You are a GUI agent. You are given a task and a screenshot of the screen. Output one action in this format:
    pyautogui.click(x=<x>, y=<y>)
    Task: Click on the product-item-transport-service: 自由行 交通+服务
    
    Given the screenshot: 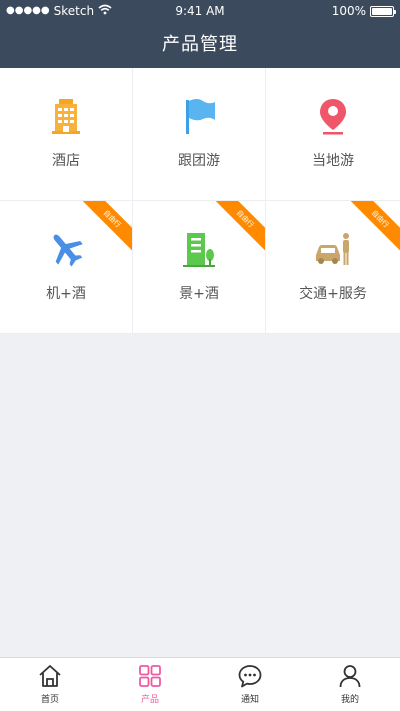 What is the action you would take?
    pyautogui.click(x=333, y=267)
    